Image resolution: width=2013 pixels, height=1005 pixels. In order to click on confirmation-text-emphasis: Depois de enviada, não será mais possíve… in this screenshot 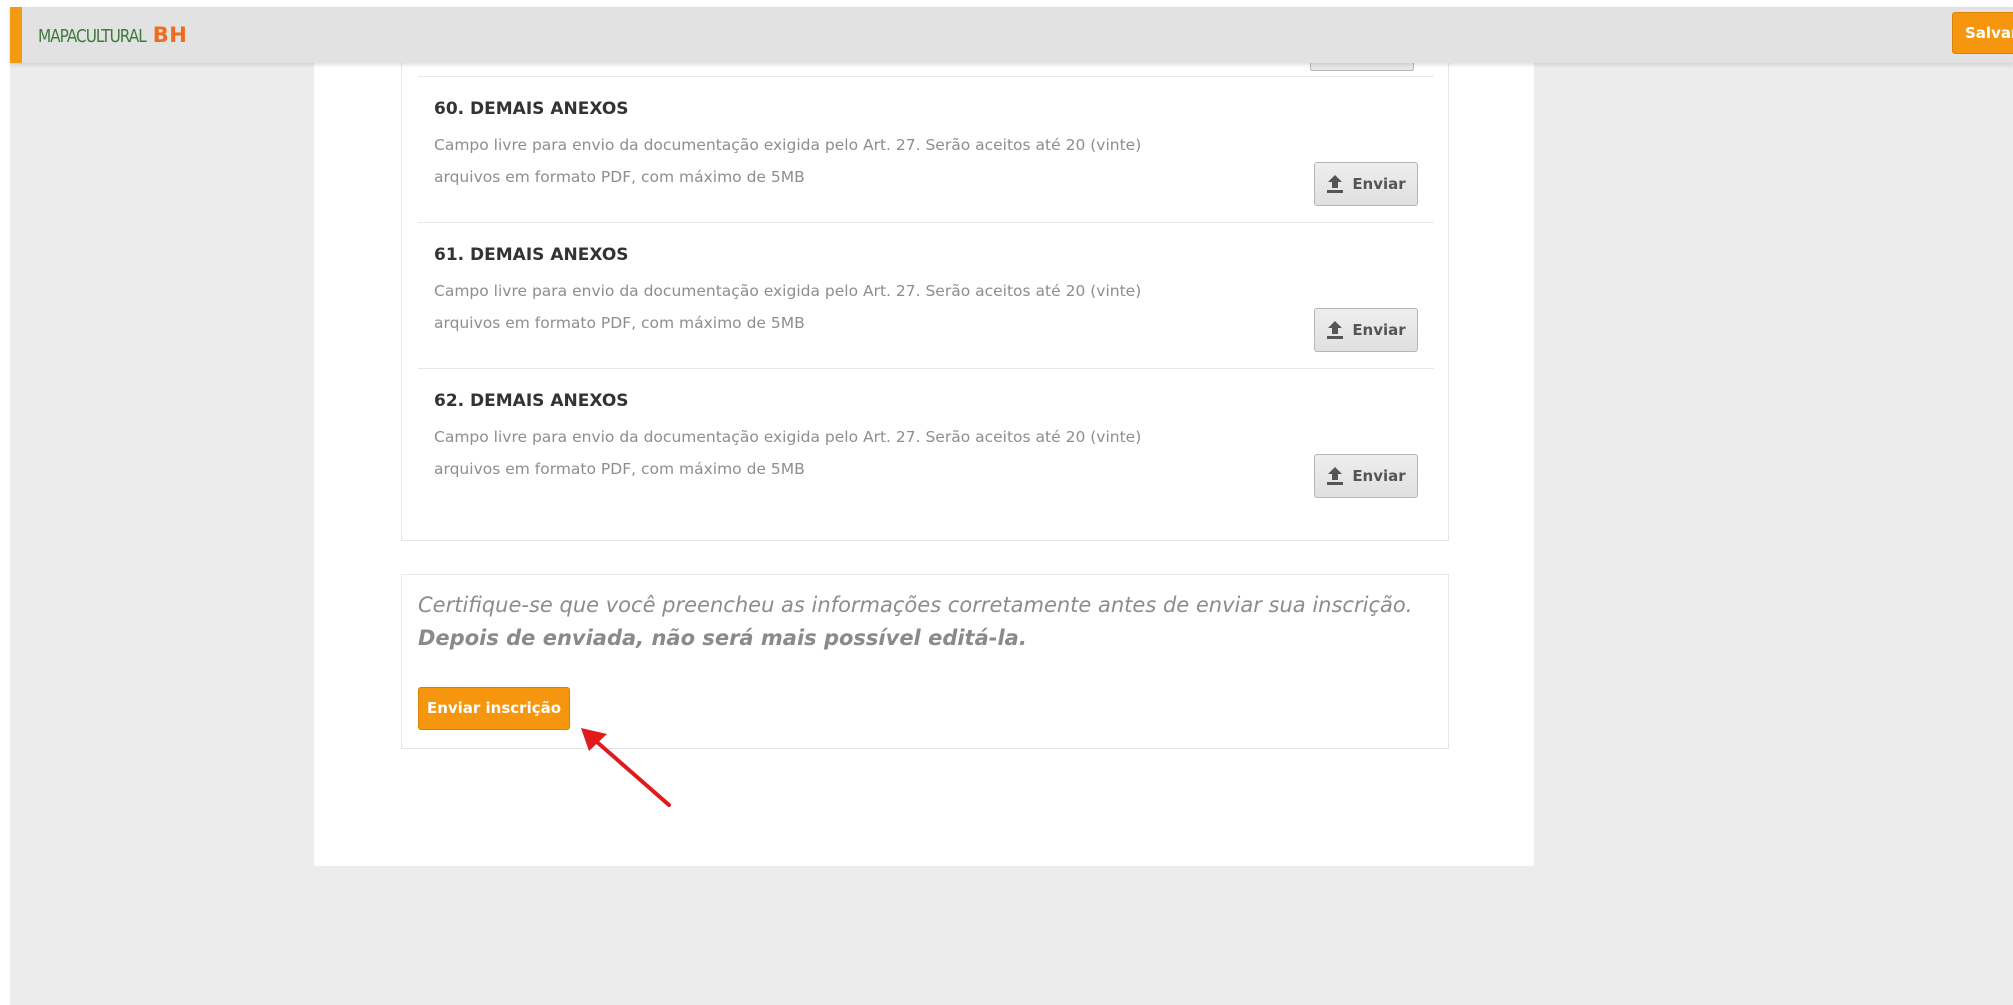, I will do `click(722, 638)`.